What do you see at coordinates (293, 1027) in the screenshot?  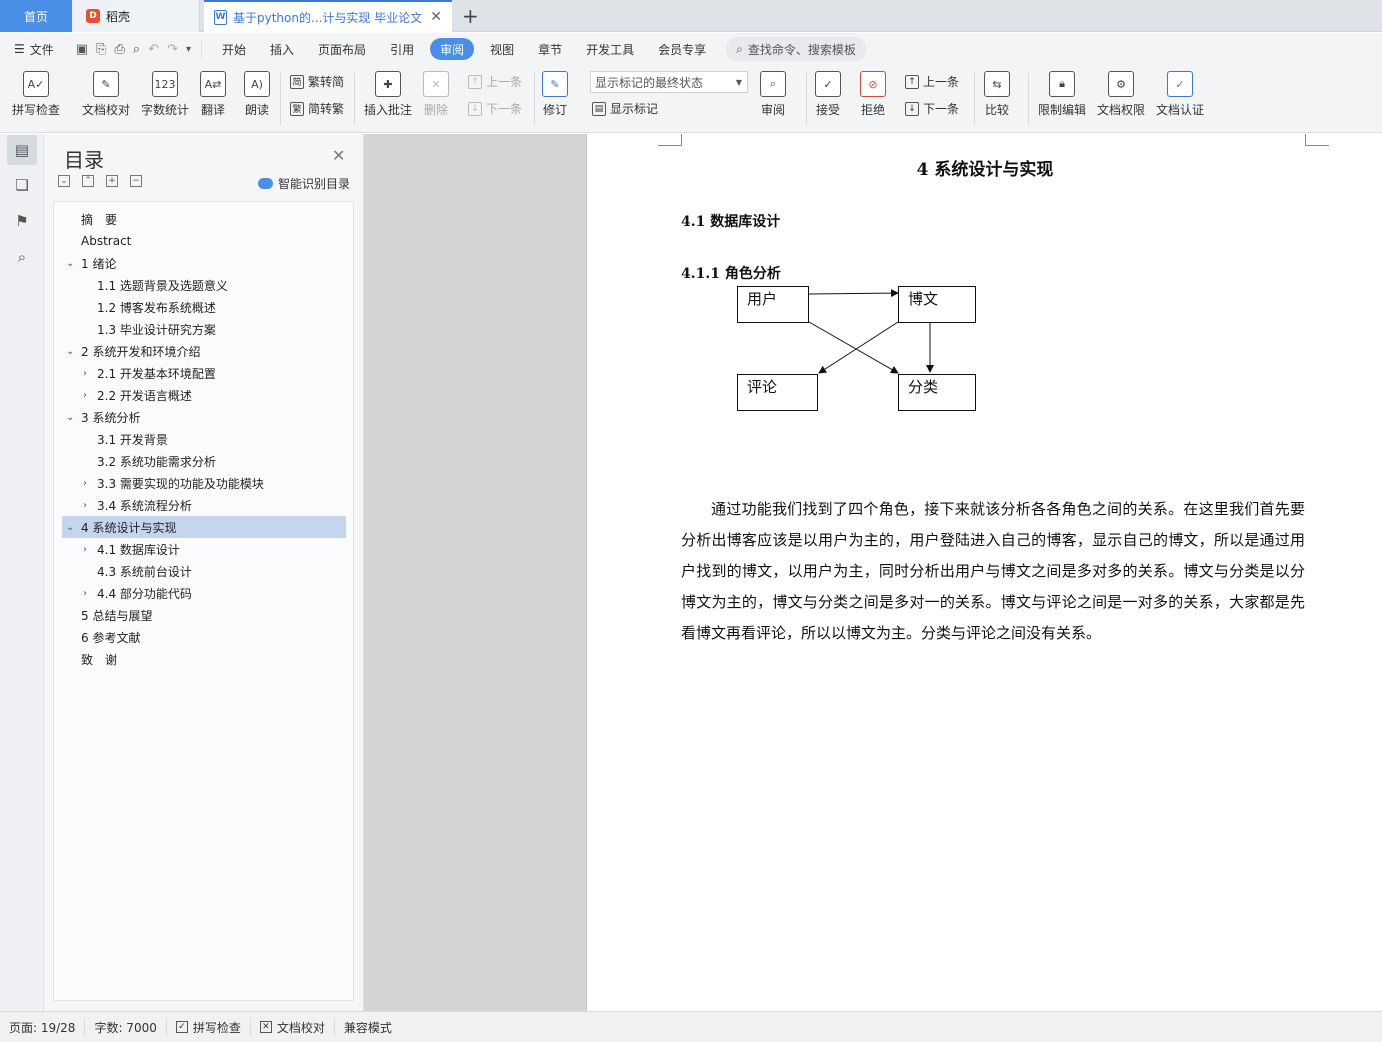 I see `proofread-status: ✕ 文档校对` at bounding box center [293, 1027].